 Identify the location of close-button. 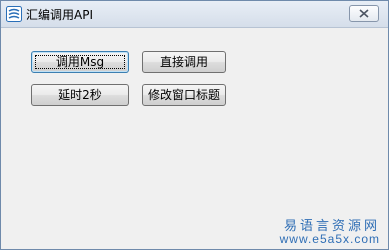
(364, 13).